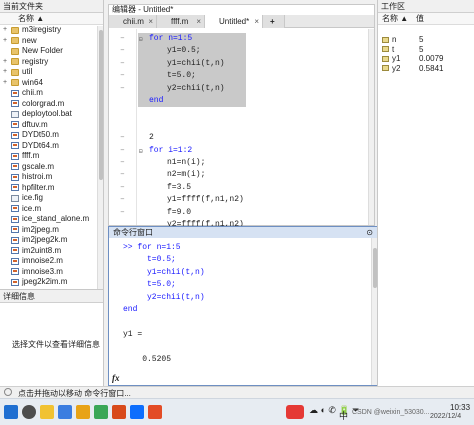  I want to click on command-window-title-bar: 命令行窗口 ⊙, so click(243, 232).